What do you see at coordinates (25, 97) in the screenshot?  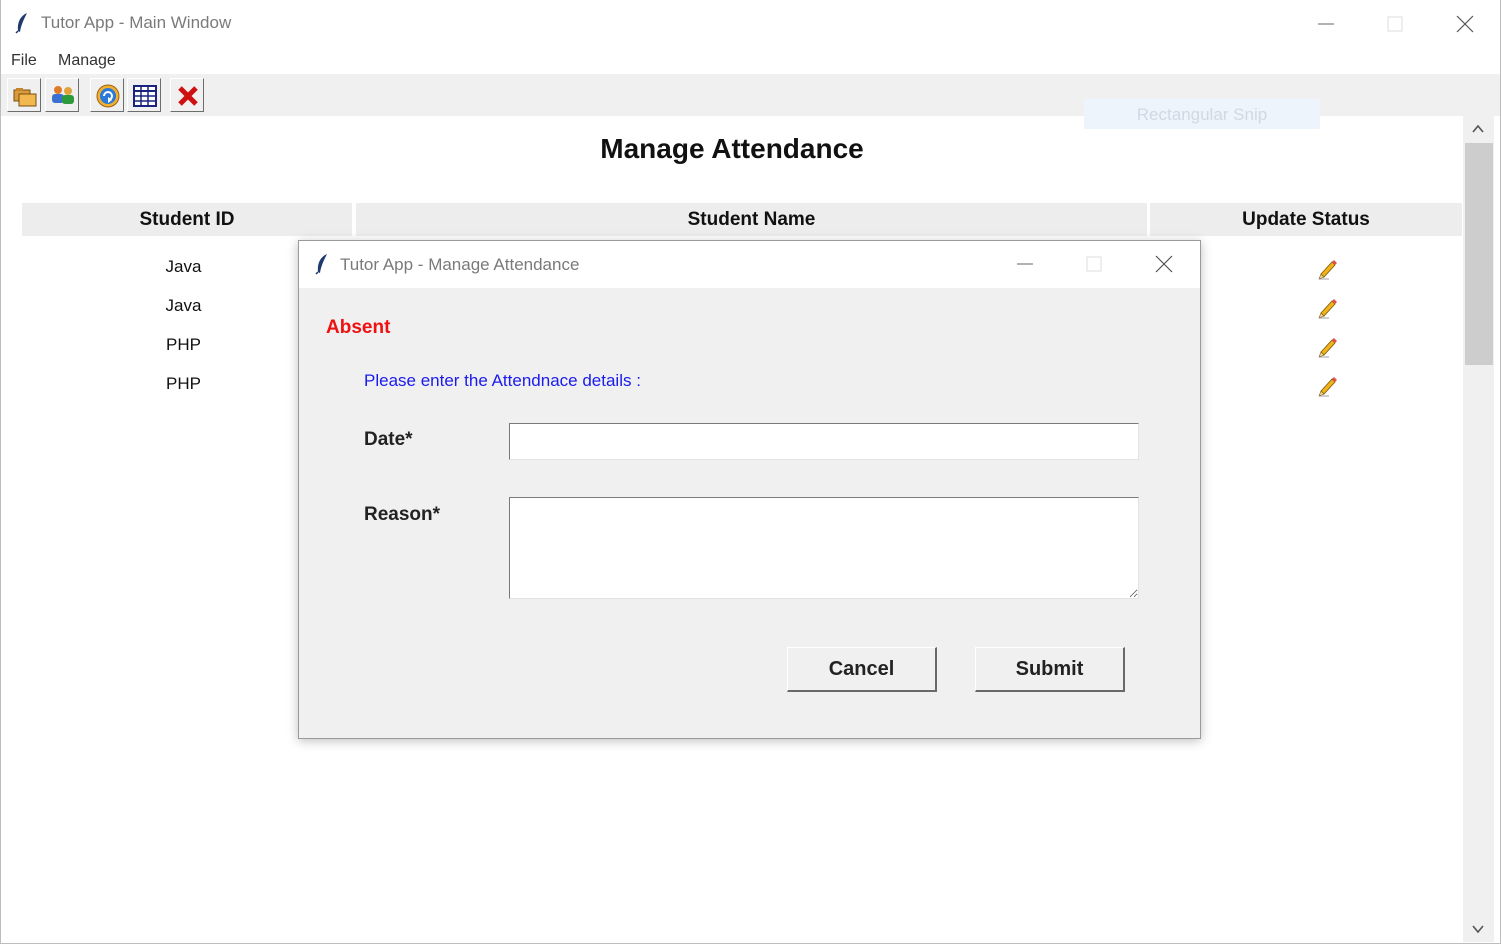 I see `folder-icon` at bounding box center [25, 97].